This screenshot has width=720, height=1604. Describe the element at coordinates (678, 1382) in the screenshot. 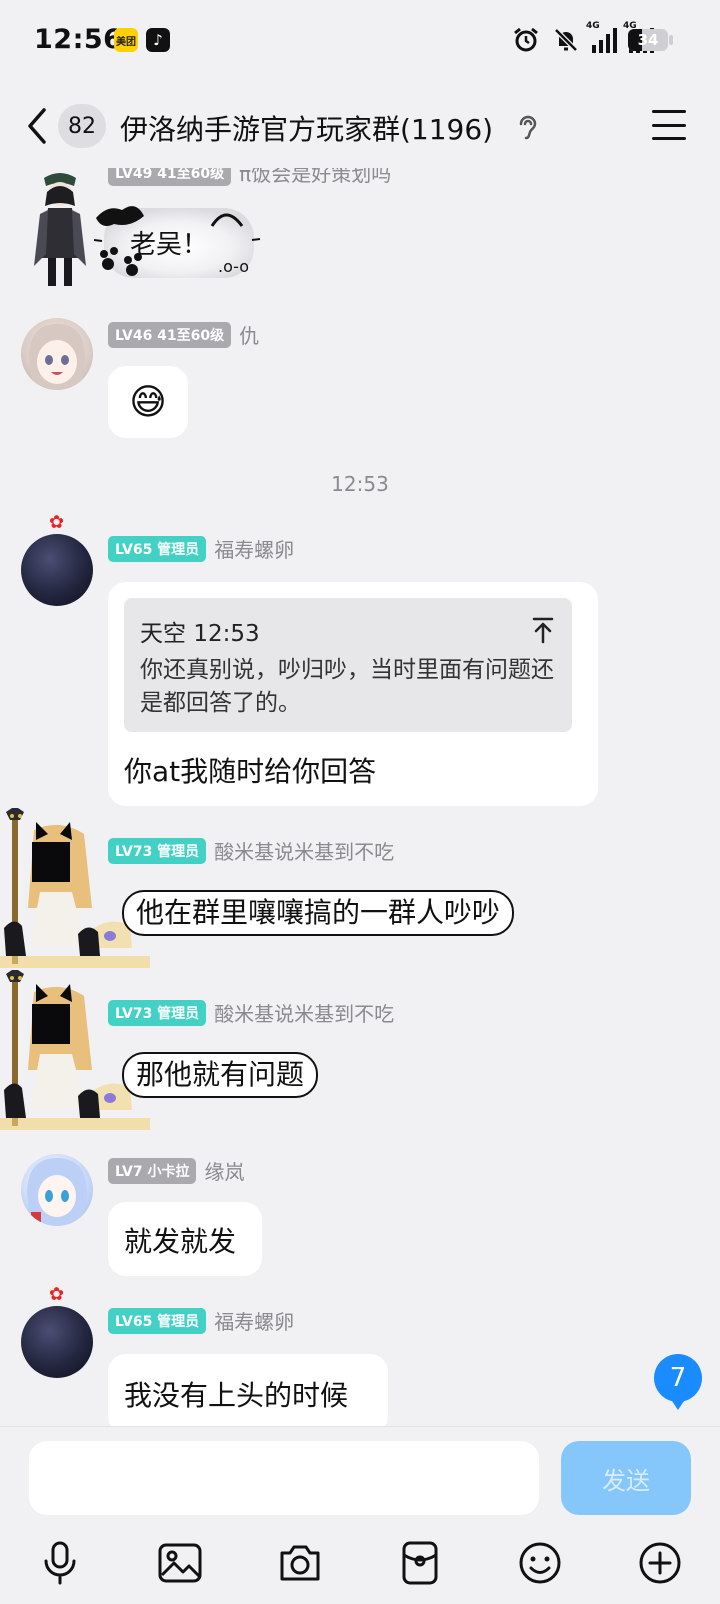

I see `new-message-count-badge: 7` at that location.